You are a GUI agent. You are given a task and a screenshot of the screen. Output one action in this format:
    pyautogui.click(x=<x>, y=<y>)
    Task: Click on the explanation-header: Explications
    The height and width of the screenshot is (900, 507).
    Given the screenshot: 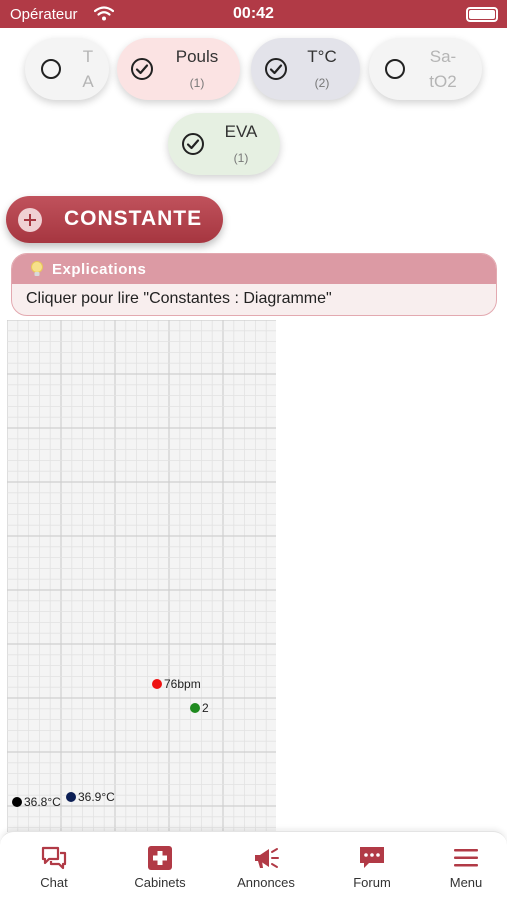 What is the action you would take?
    pyautogui.click(x=254, y=269)
    